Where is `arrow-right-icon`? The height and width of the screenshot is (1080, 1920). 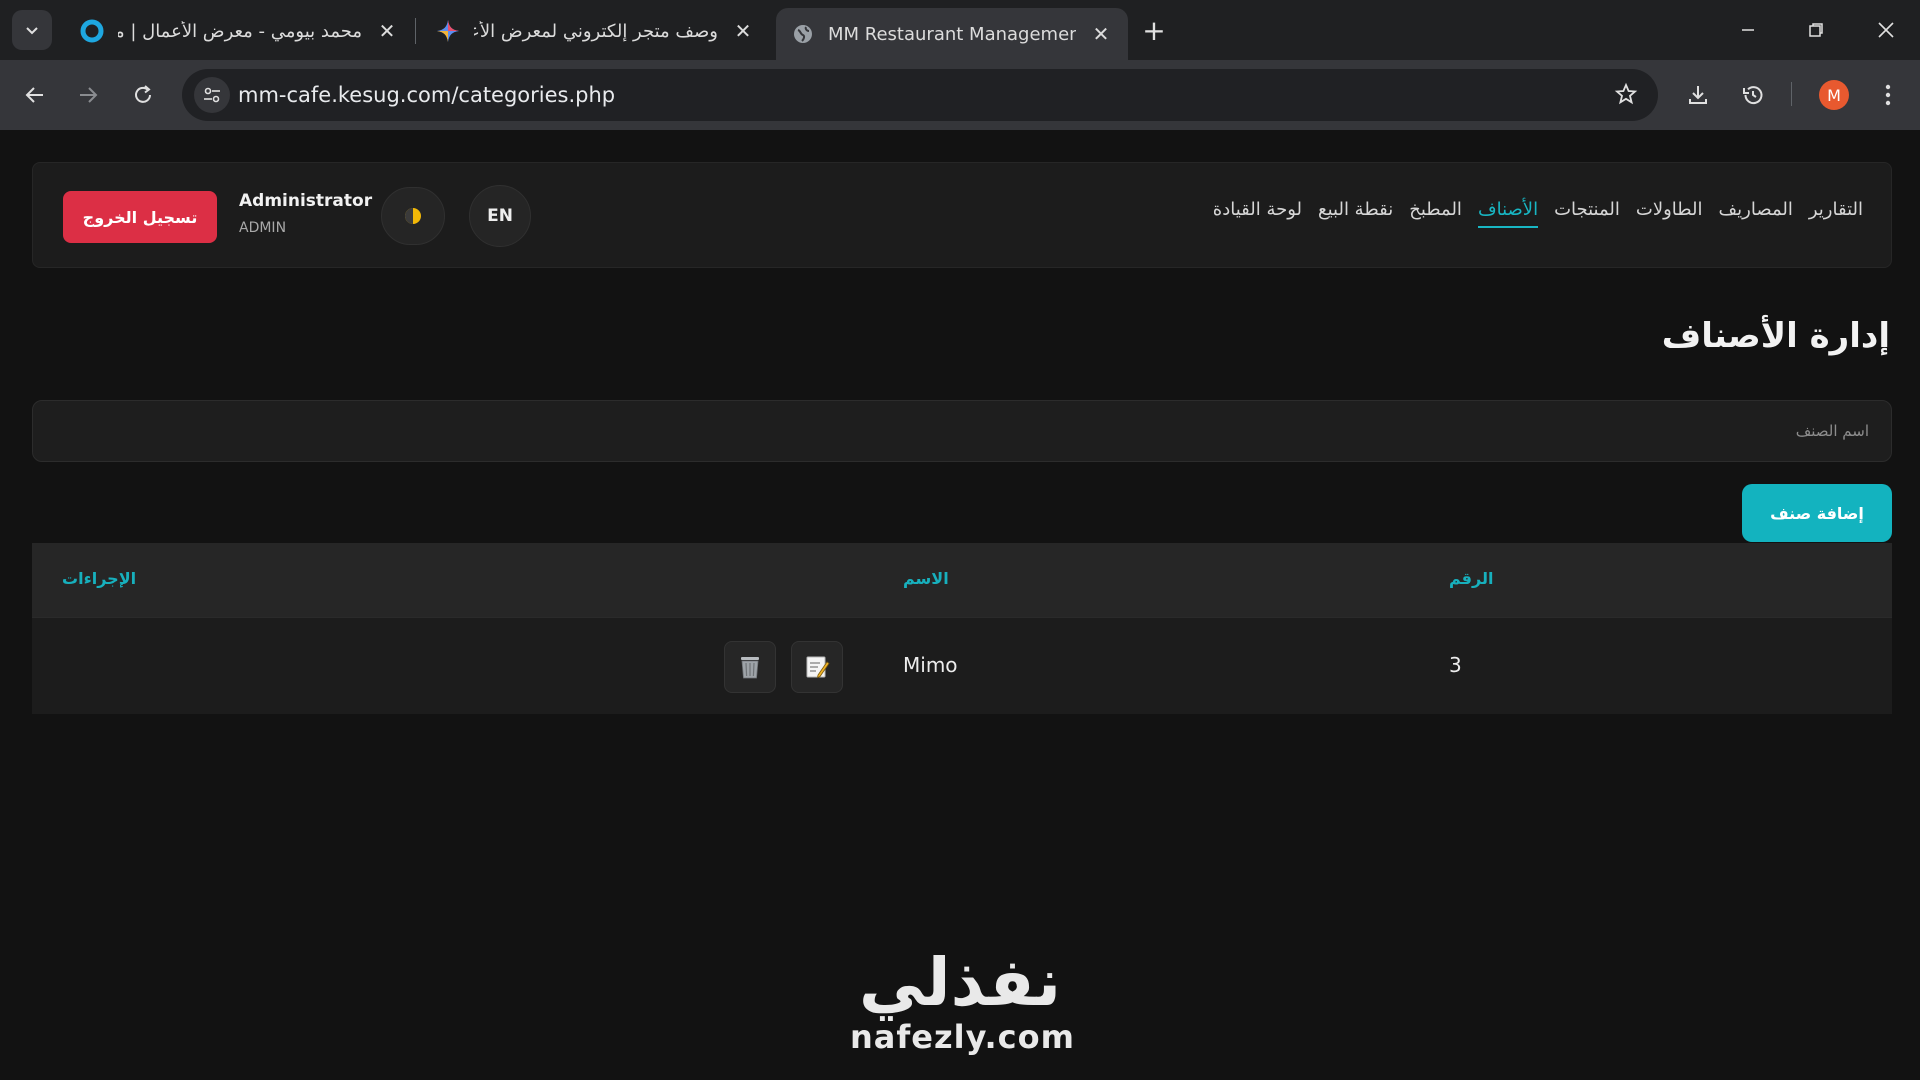
arrow-right-icon is located at coordinates (89, 95).